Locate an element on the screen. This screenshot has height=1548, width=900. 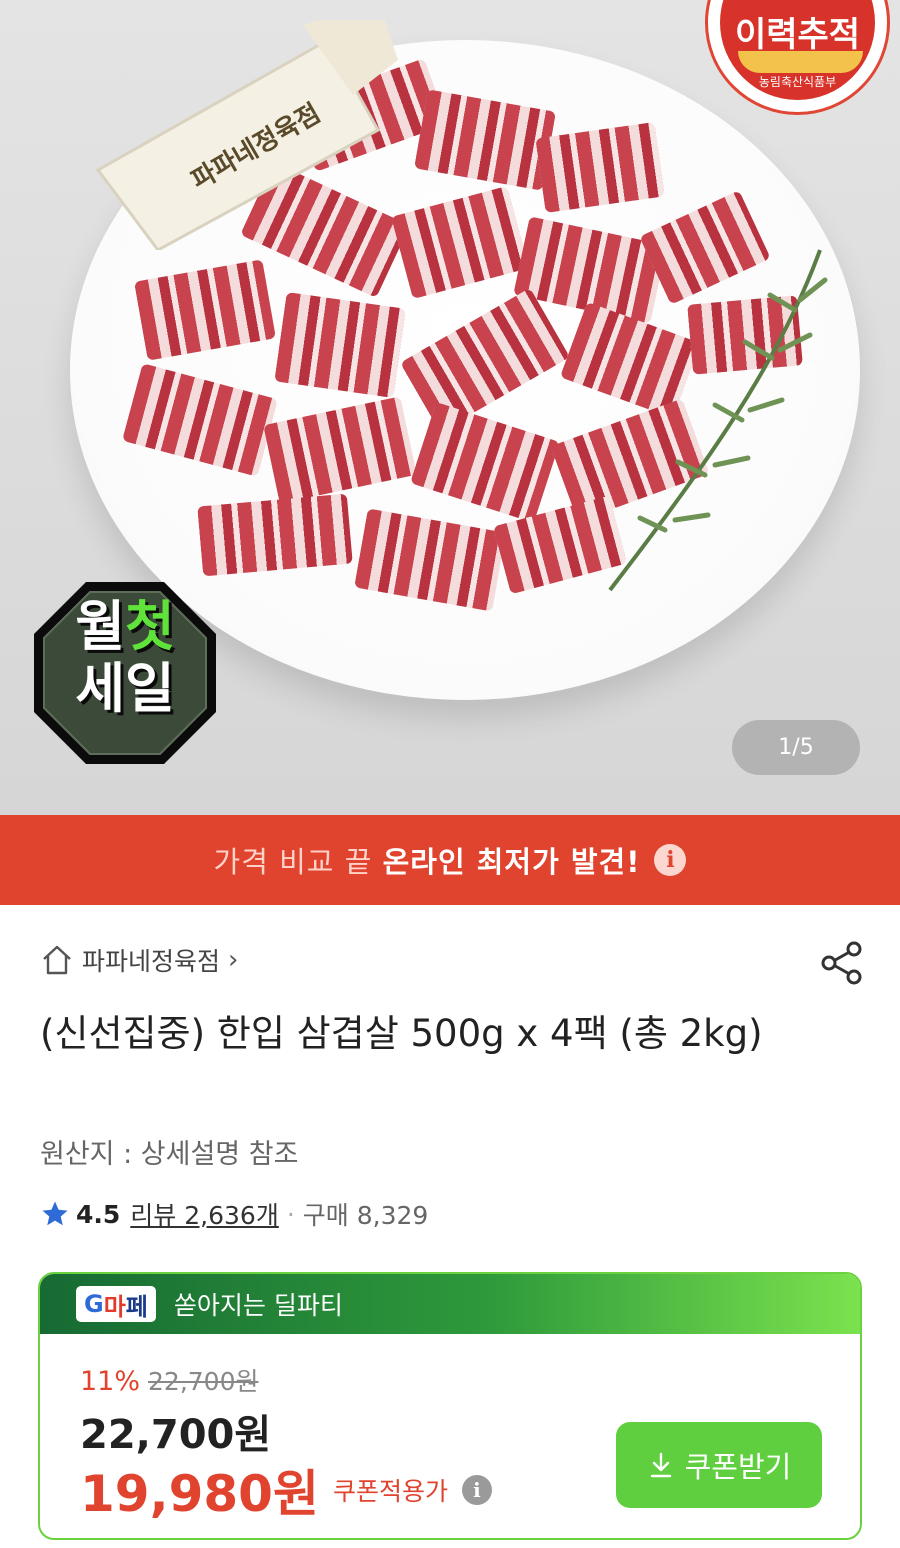
chevron-right-icon: › is located at coordinates (233, 960).